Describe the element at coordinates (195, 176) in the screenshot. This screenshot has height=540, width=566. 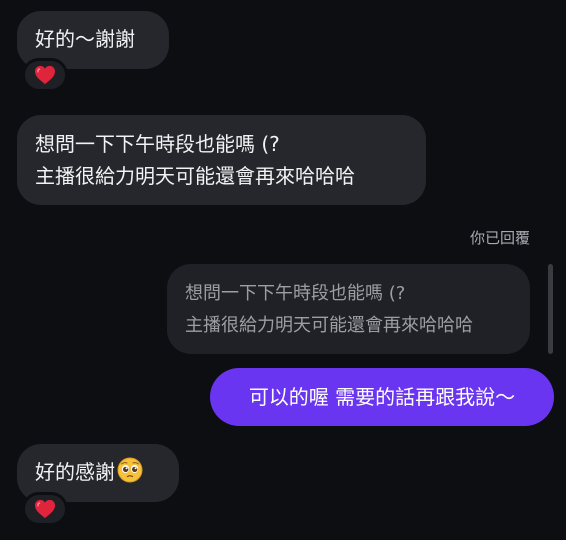
I see `message-text-line: 主播很給力明天可能還會再來哈哈哈` at that location.